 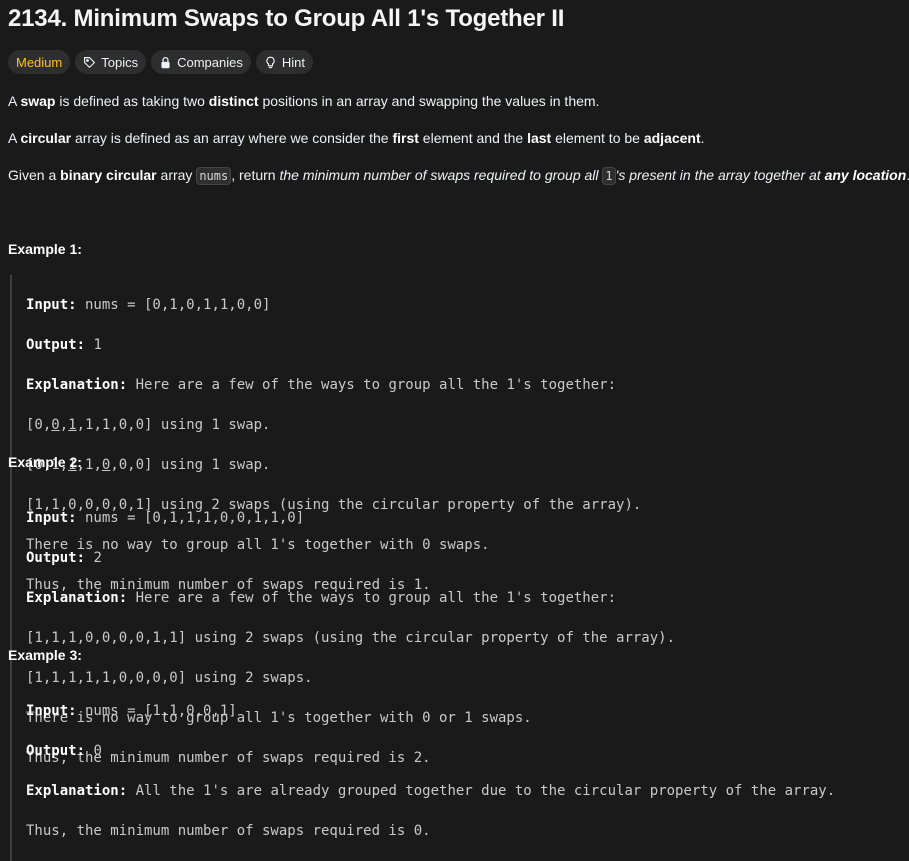 What do you see at coordinates (293, 62) in the screenshot?
I see `hint-label: Hint` at bounding box center [293, 62].